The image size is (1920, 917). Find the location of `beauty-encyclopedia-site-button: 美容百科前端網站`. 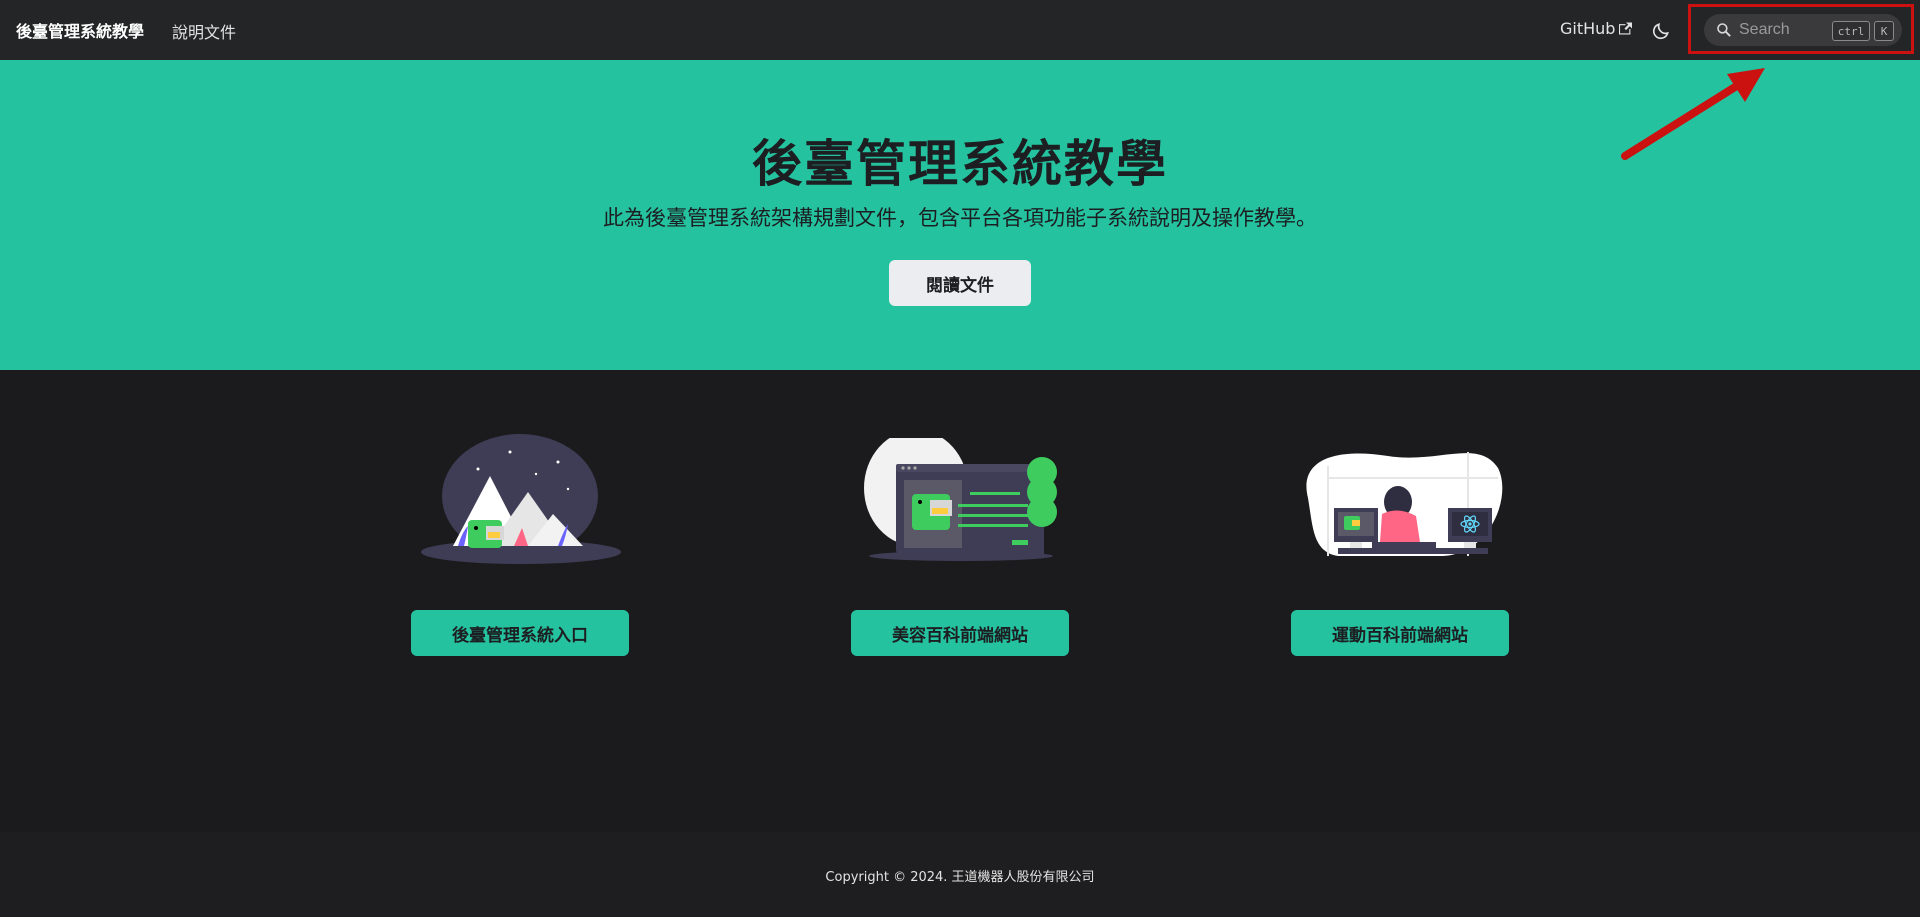

beauty-encyclopedia-site-button: 美容百科前端網站 is located at coordinates (960, 633).